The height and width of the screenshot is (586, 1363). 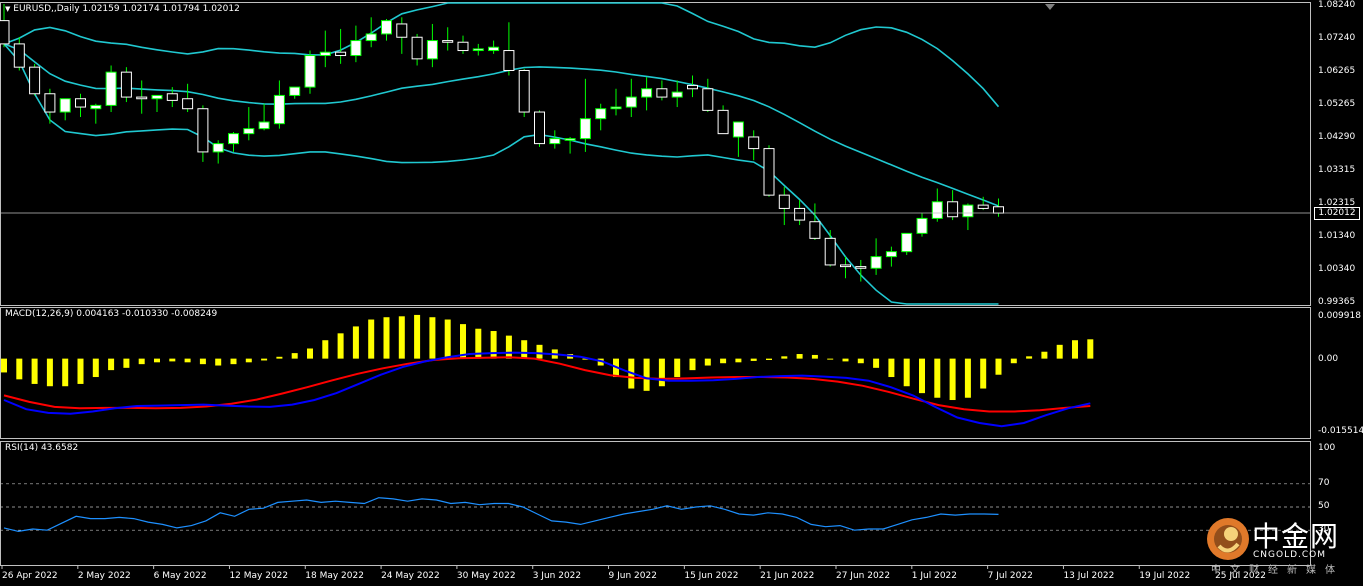 I want to click on macd-axis-tick: 0.00, so click(x=1328, y=358).